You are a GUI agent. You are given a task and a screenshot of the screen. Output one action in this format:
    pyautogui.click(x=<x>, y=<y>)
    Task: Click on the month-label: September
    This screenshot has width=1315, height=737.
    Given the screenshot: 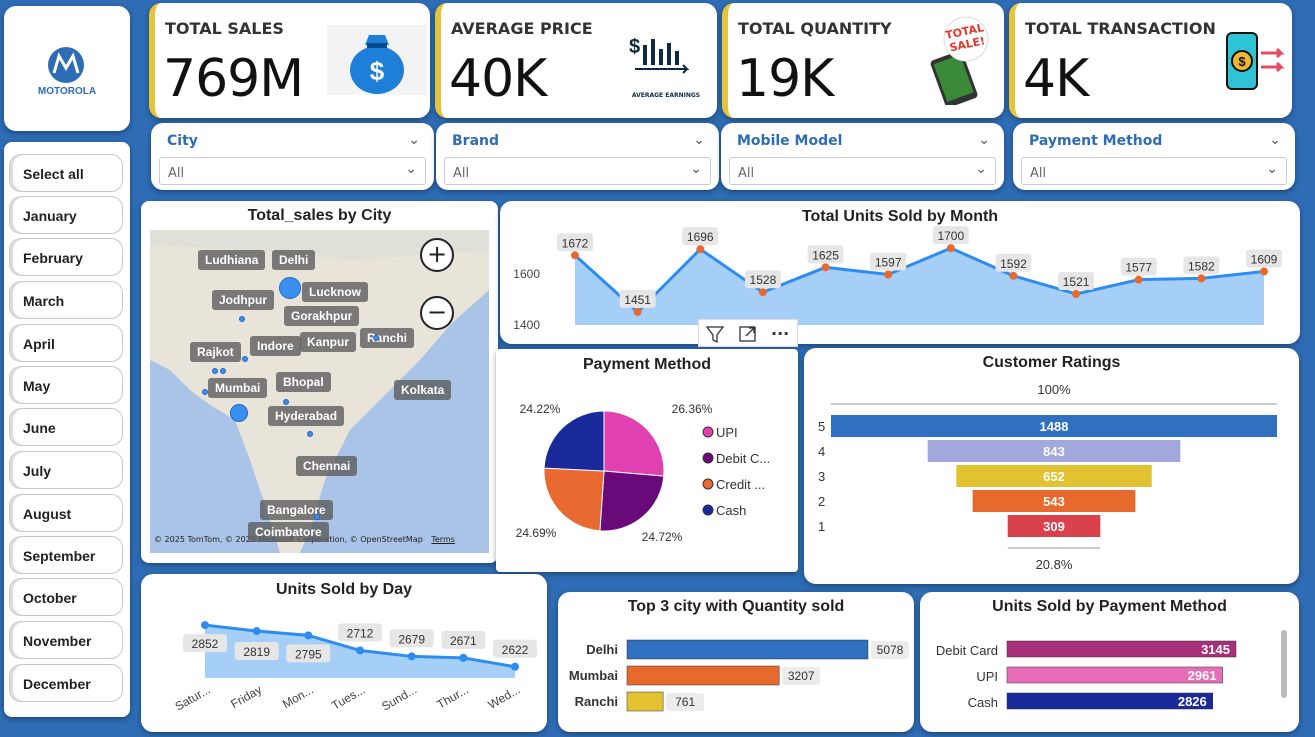 What is the action you would take?
    pyautogui.click(x=59, y=556)
    